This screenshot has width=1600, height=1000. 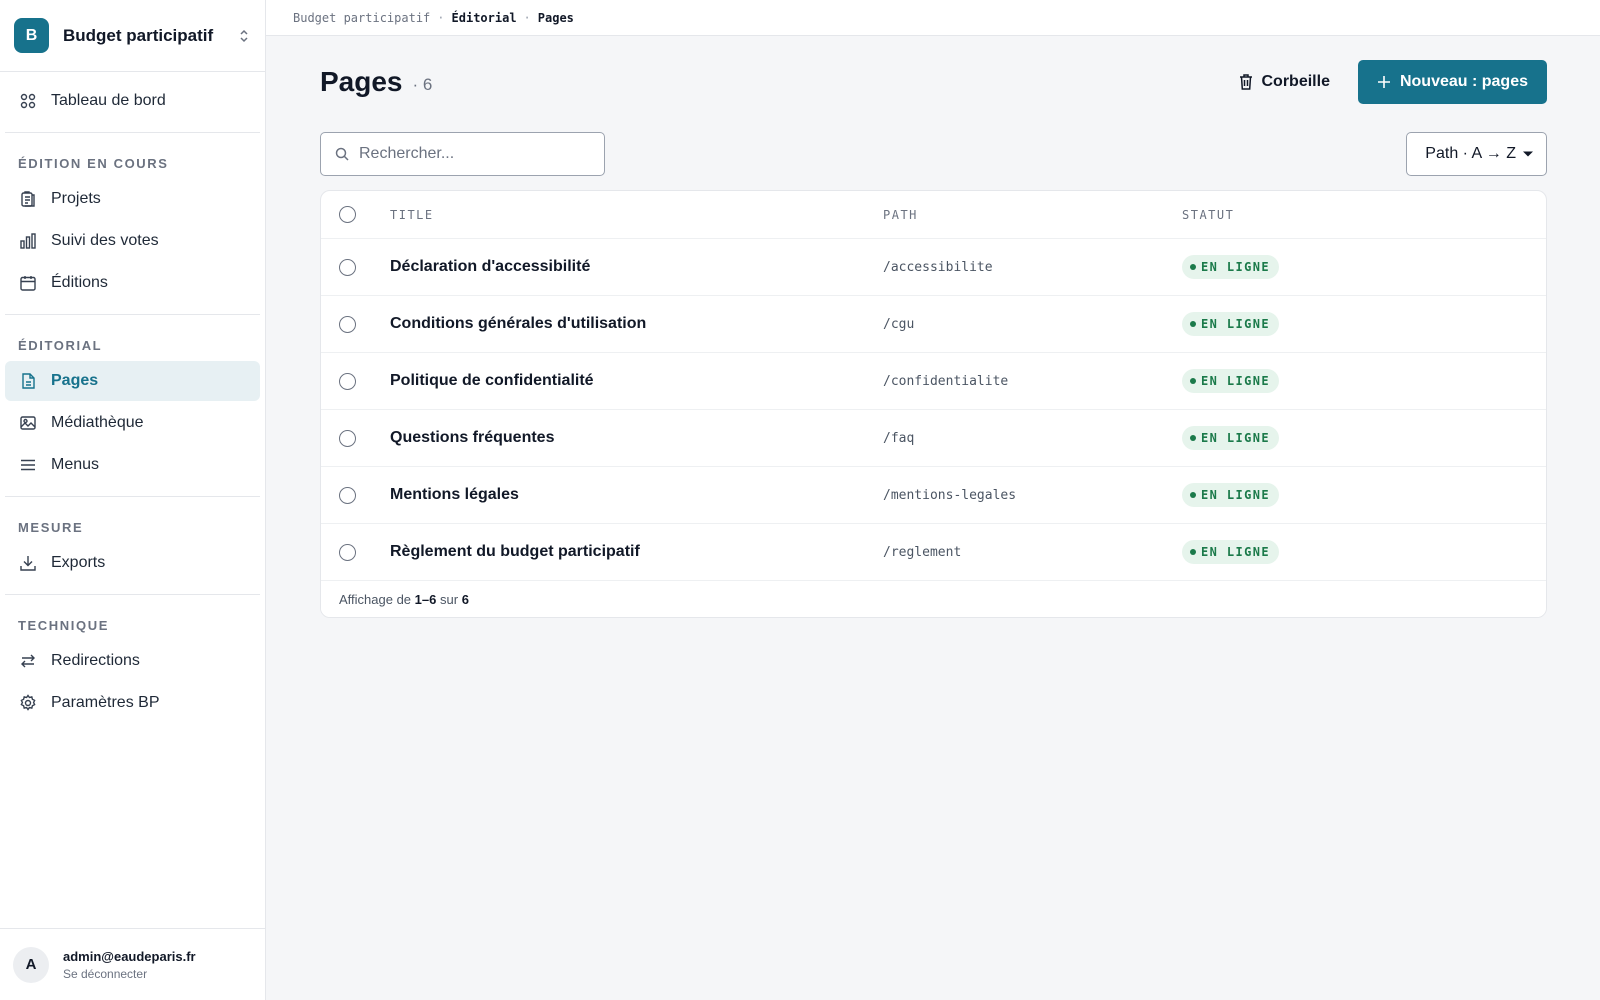 What do you see at coordinates (75, 380) in the screenshot?
I see `sidebar-item-label: Pages` at bounding box center [75, 380].